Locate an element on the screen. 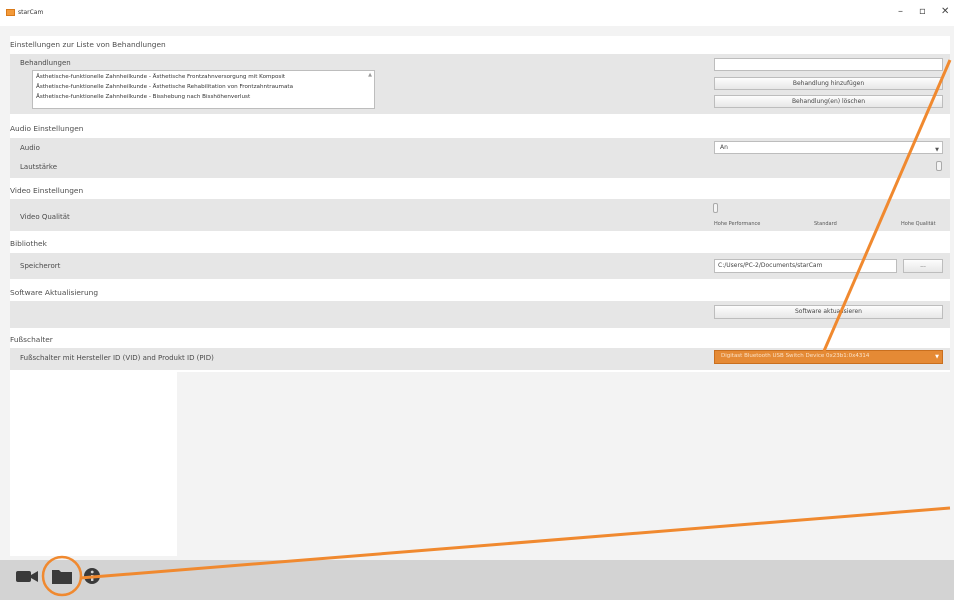 This screenshot has width=954, height=600. delete-treatment-button: Behandlung(en) löschen is located at coordinates (828, 101).